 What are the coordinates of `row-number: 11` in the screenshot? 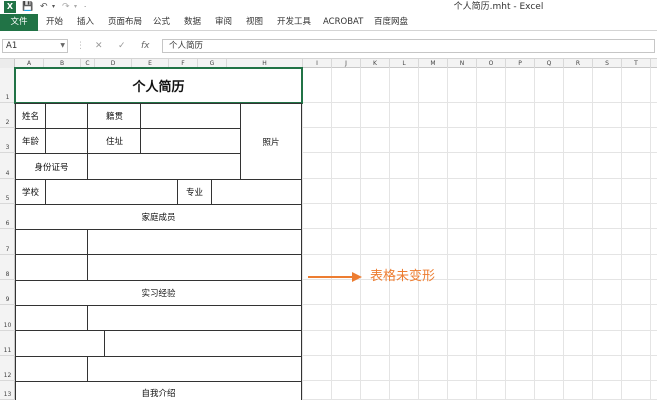 It's located at (7, 350).